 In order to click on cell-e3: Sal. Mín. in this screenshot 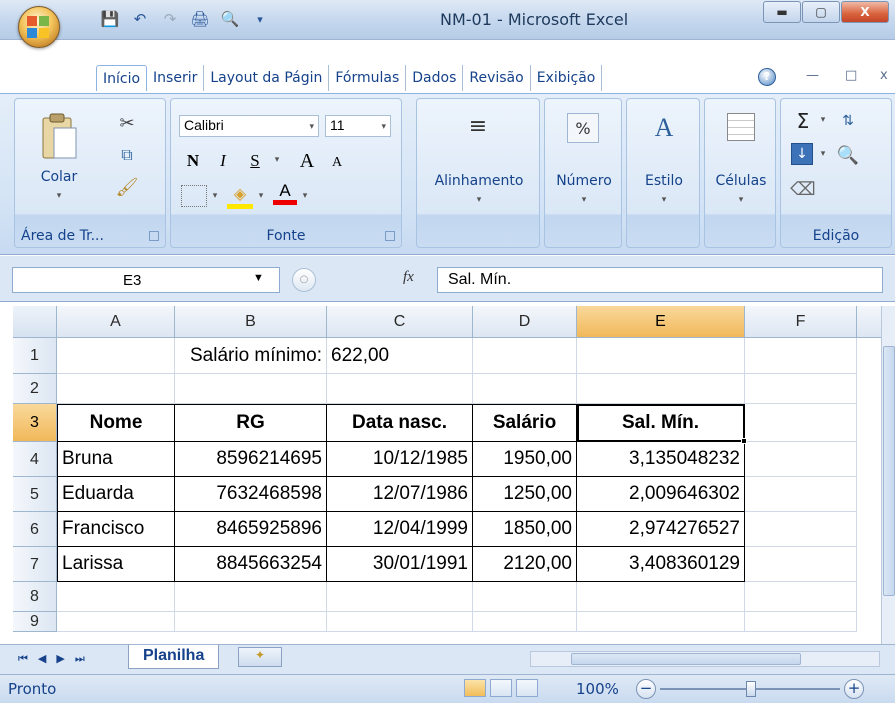, I will do `click(661, 423)`.